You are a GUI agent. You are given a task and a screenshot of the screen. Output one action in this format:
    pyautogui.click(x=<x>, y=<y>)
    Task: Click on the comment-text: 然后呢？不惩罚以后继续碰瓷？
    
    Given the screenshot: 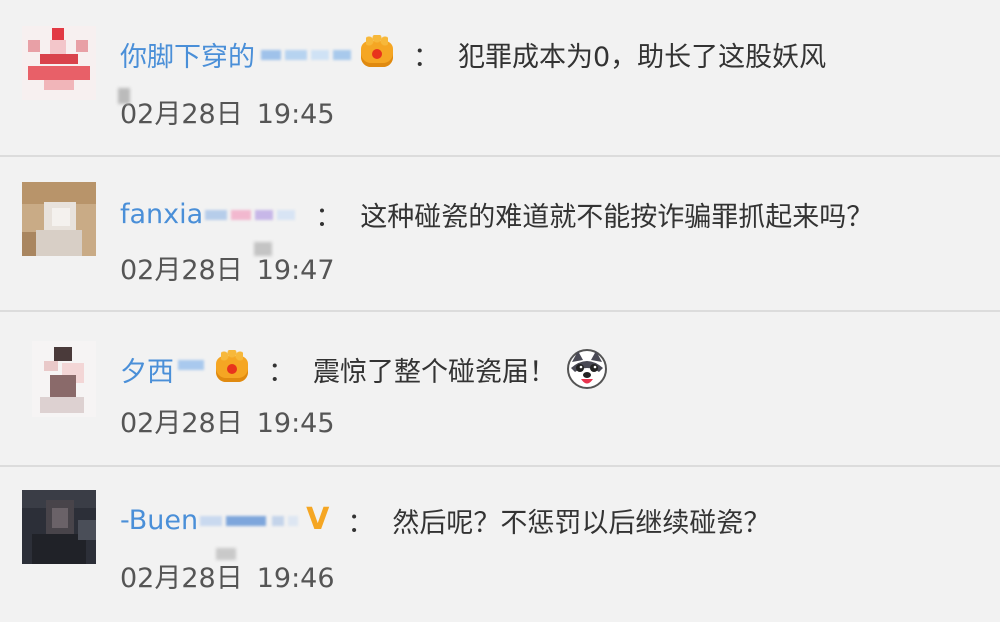 What is the action you would take?
    pyautogui.click(x=581, y=523)
    